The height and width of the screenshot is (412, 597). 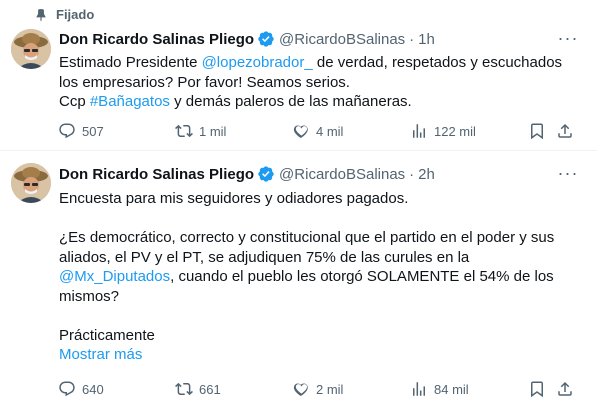 I want to click on mention-link: @Mx_Diputados, so click(x=114, y=276).